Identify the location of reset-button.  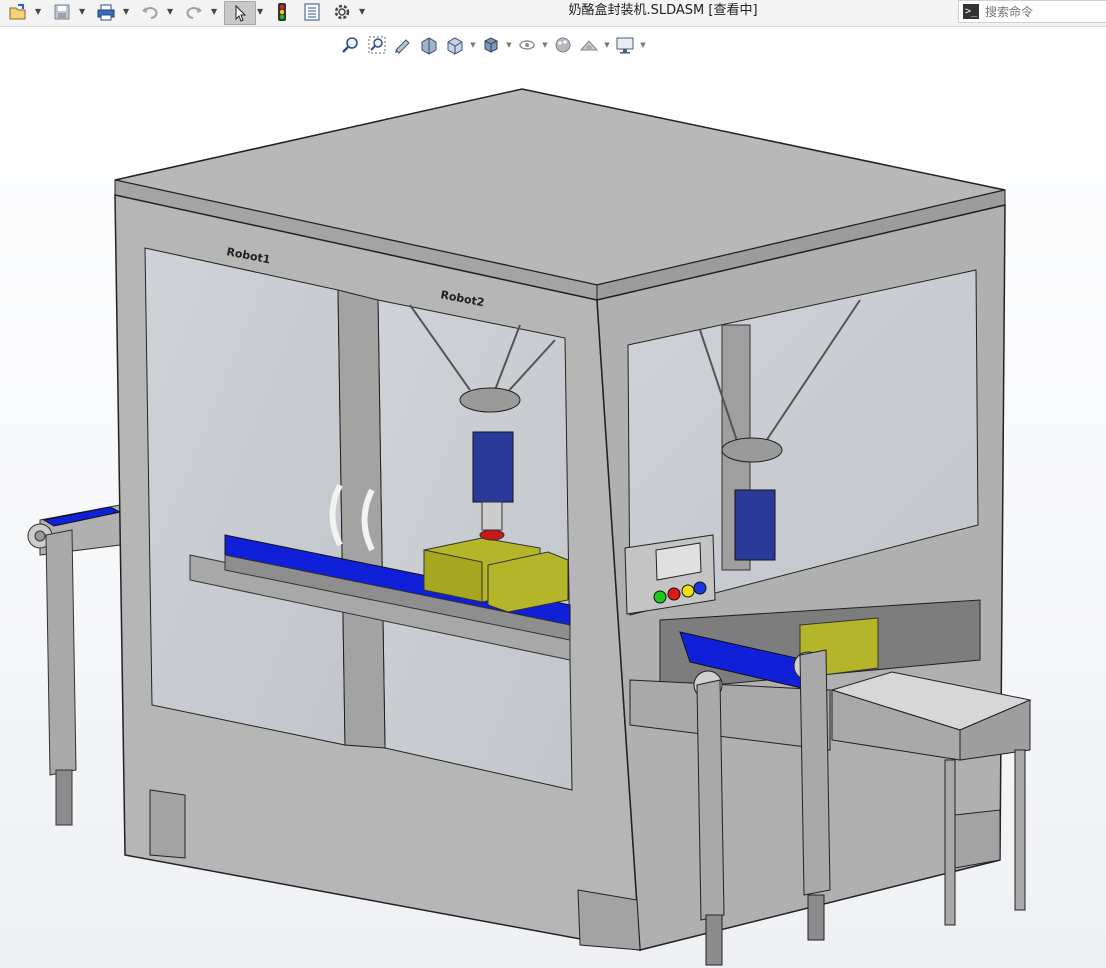
(700, 588).